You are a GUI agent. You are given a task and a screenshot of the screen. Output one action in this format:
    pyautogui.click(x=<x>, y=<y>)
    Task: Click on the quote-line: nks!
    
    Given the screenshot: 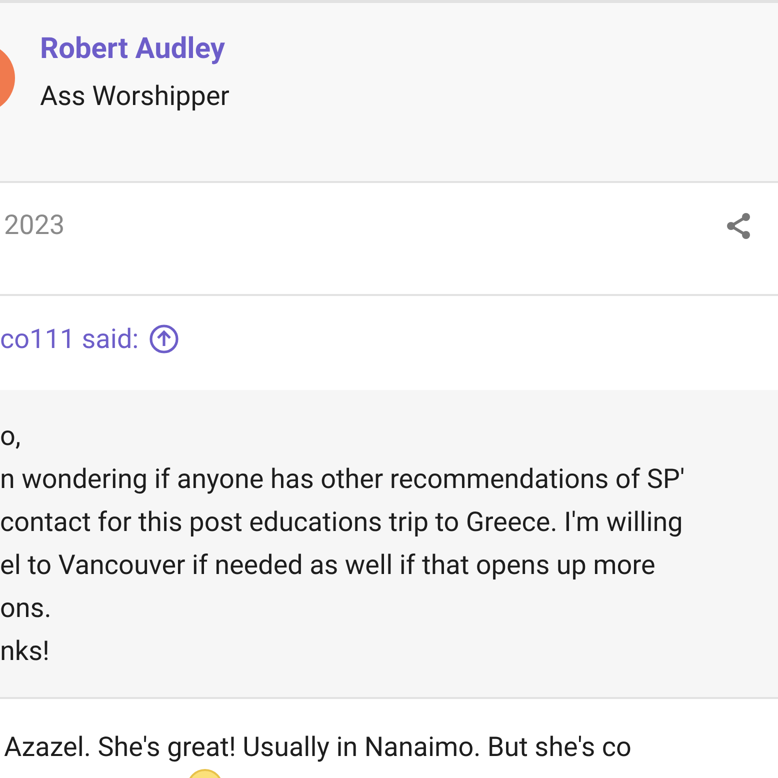 What is the action you would take?
    pyautogui.click(x=25, y=651)
    